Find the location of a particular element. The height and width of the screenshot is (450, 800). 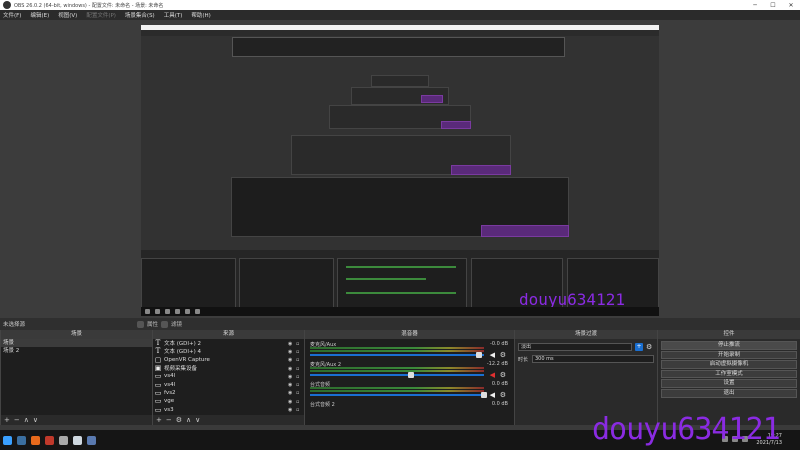

stop-streaming-button: 停止推流 is located at coordinates (729, 345).